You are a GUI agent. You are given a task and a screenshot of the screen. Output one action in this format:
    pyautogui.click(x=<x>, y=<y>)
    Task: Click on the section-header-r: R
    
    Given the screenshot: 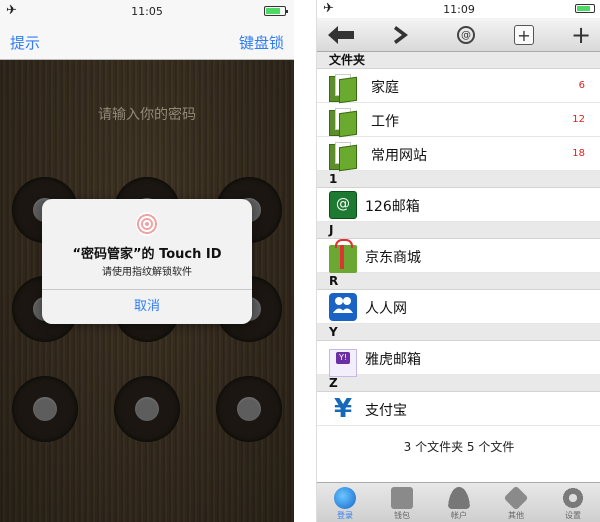 What is the action you would take?
    pyautogui.click(x=458, y=281)
    